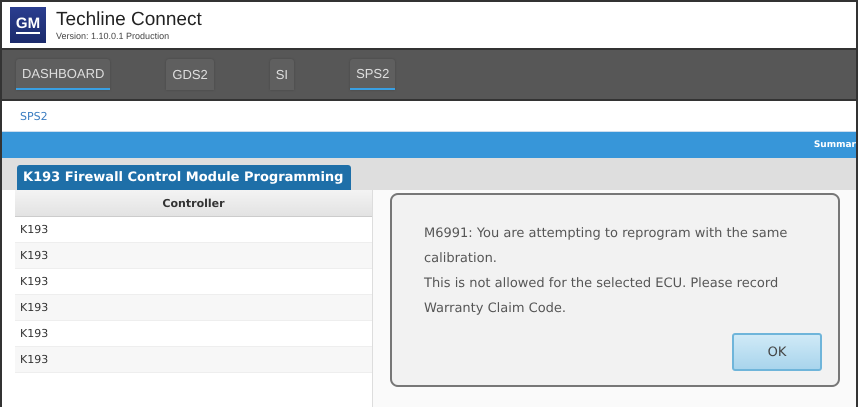 Image resolution: width=858 pixels, height=407 pixels. Describe the element at coordinates (190, 74) in the screenshot. I see `nav-tab: GDS2` at that location.